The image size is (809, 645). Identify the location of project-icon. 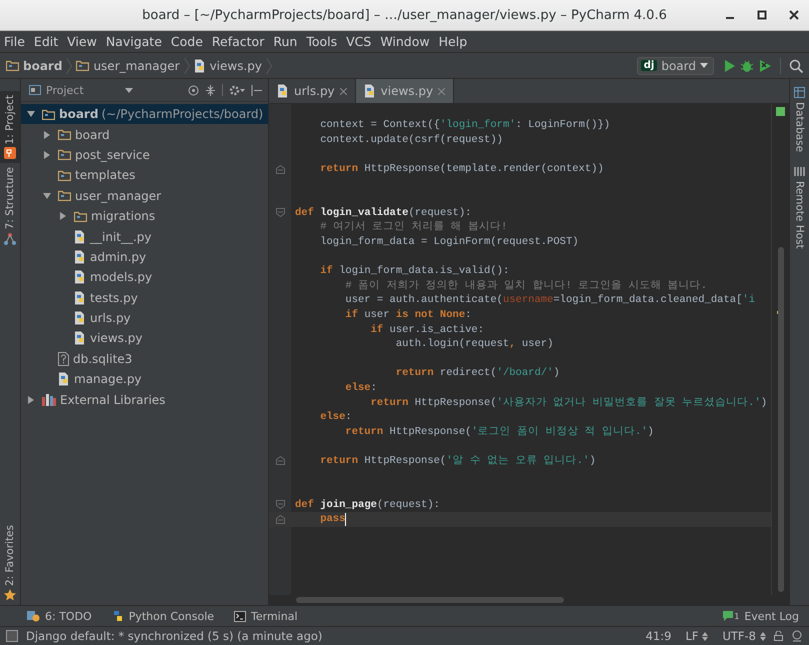
(10, 153).